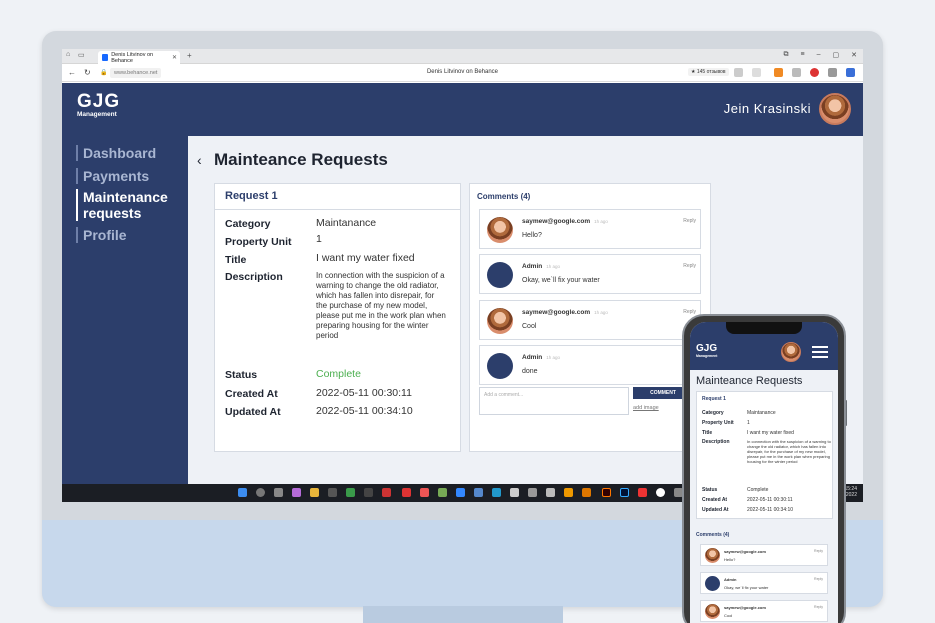 Image resolution: width=935 pixels, height=623 pixels. I want to click on property-unit-label: Property Unit, so click(258, 242).